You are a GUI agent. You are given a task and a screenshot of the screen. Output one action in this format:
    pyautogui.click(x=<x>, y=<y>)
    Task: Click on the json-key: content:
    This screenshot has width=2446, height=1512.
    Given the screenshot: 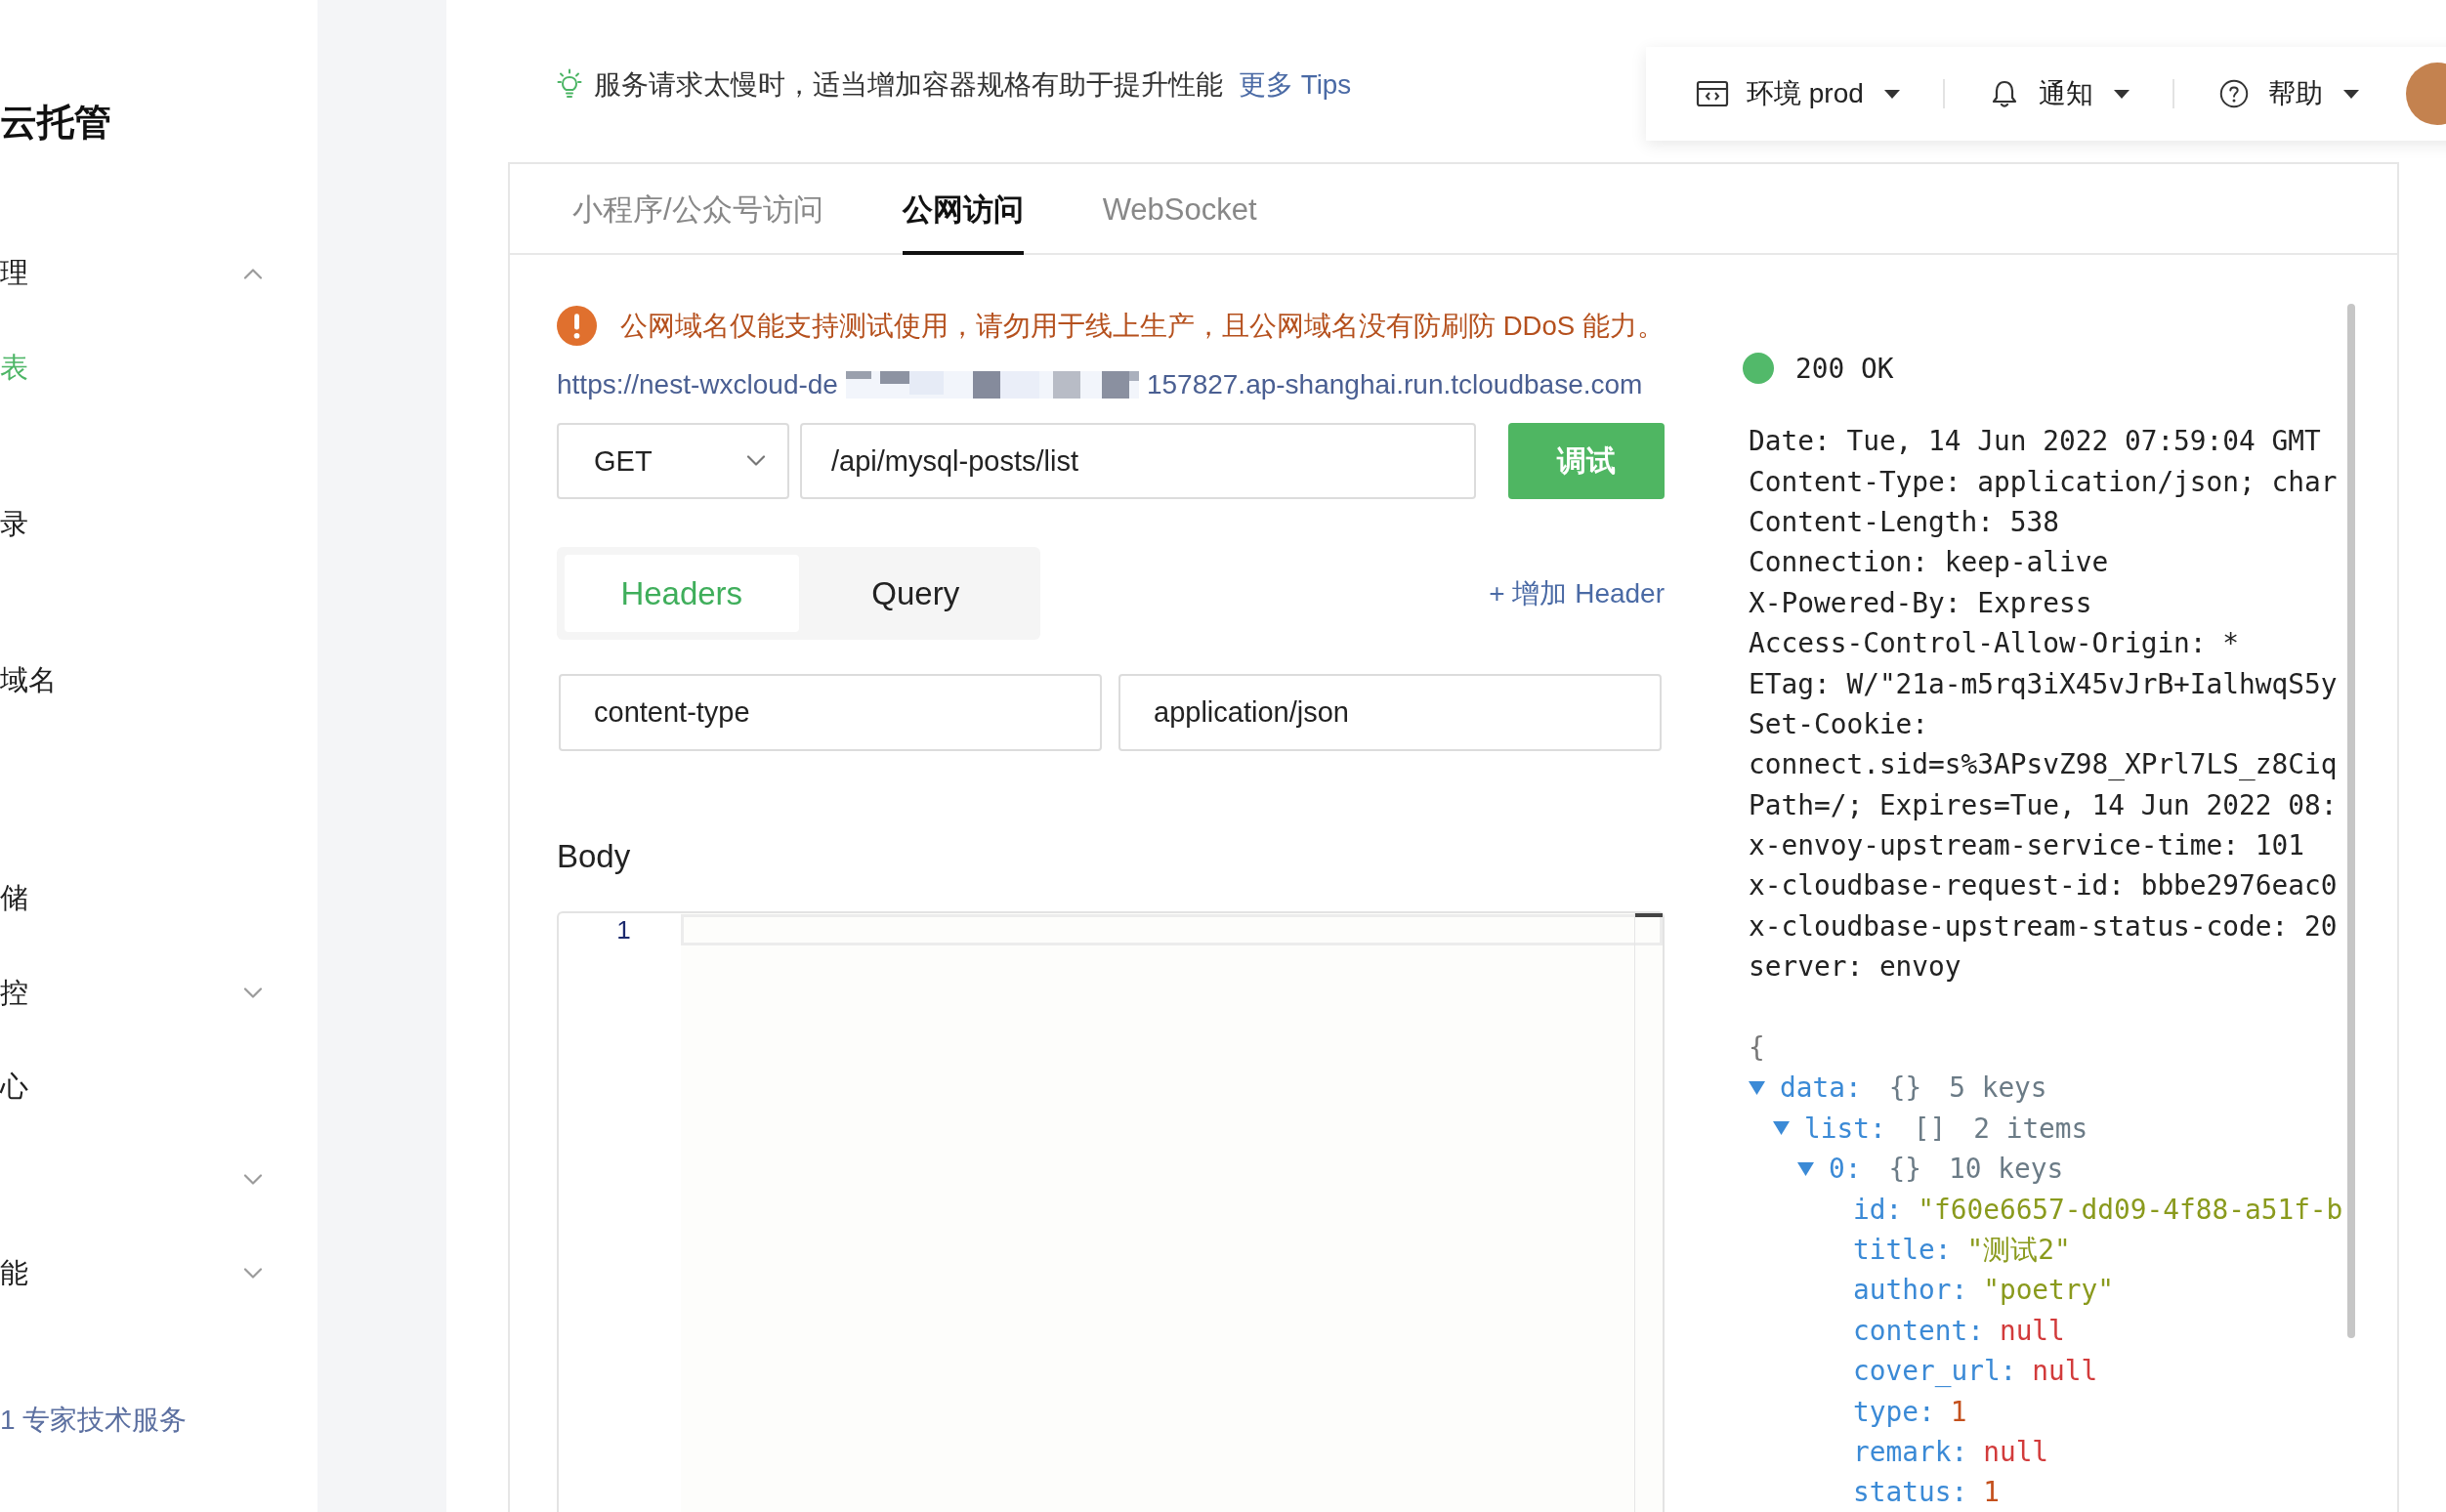 What is the action you would take?
    pyautogui.click(x=1918, y=1330)
    